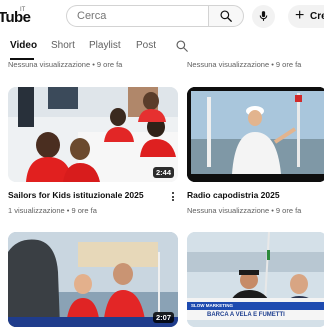  What do you see at coordinates (255, 306) in the screenshot?
I see `news-caption-bar: SLOW MARKETING` at bounding box center [255, 306].